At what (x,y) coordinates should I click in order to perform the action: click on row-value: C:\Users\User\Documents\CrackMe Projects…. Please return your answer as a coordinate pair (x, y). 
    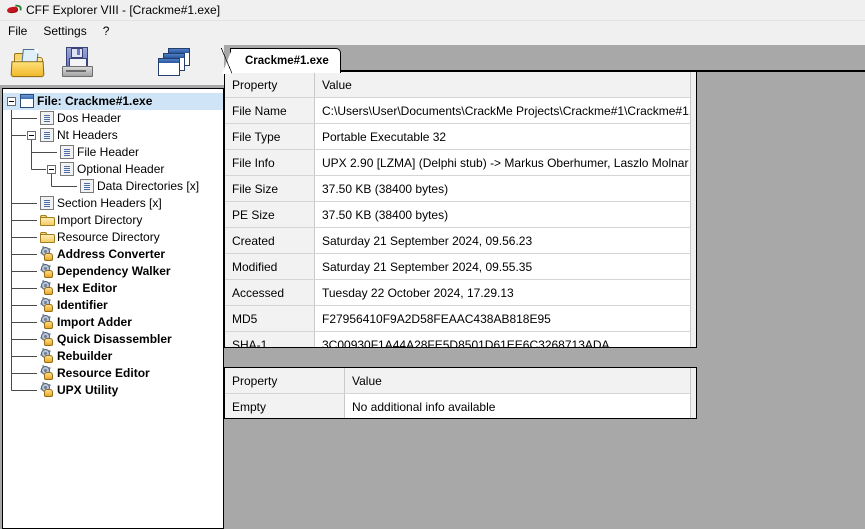
    Looking at the image, I should click on (505, 110).